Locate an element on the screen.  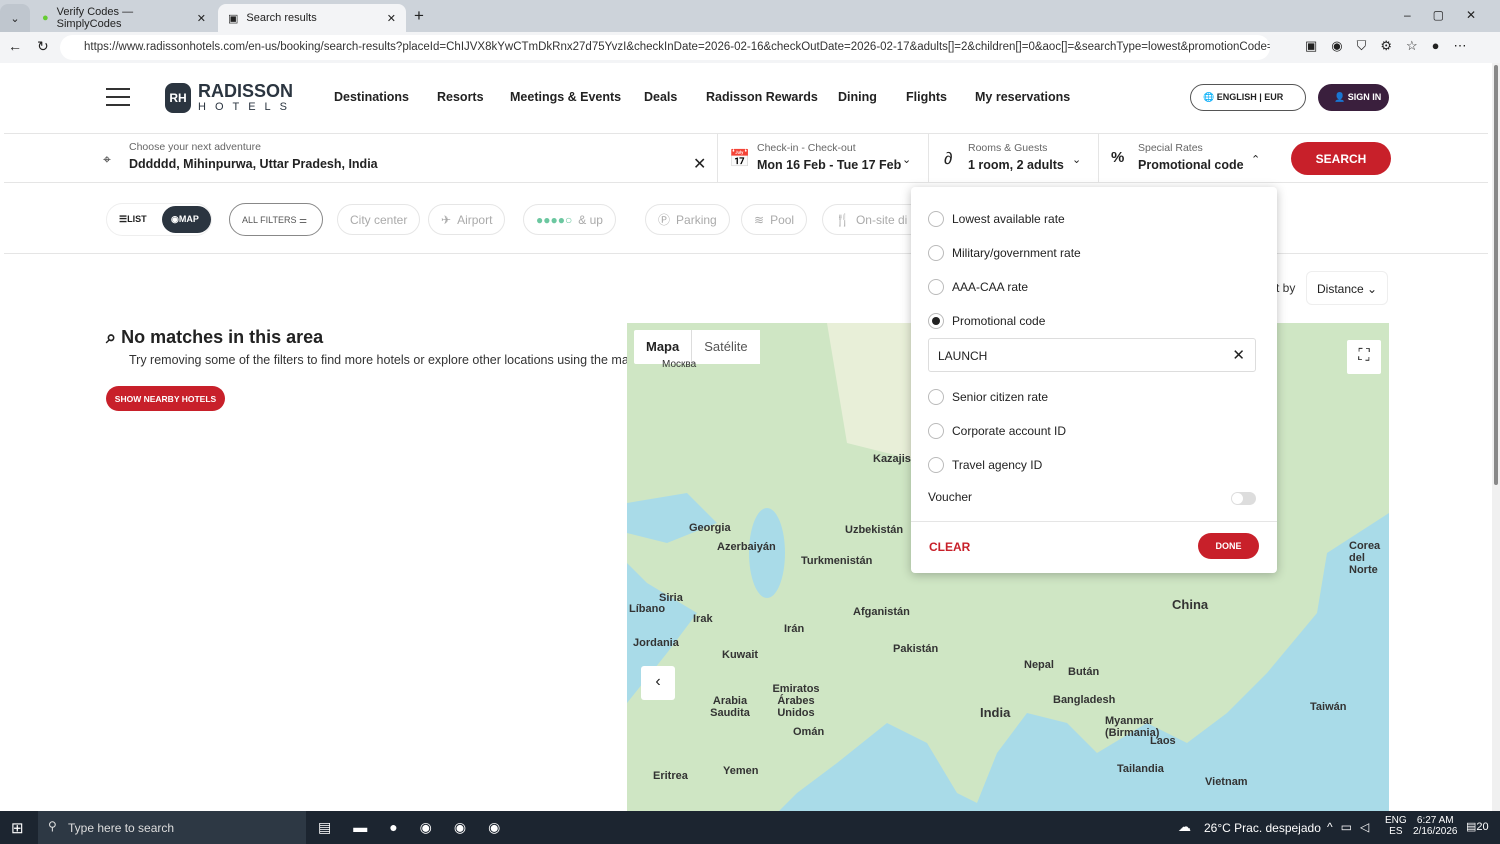
search-button: SEARCH is located at coordinates (1341, 158).